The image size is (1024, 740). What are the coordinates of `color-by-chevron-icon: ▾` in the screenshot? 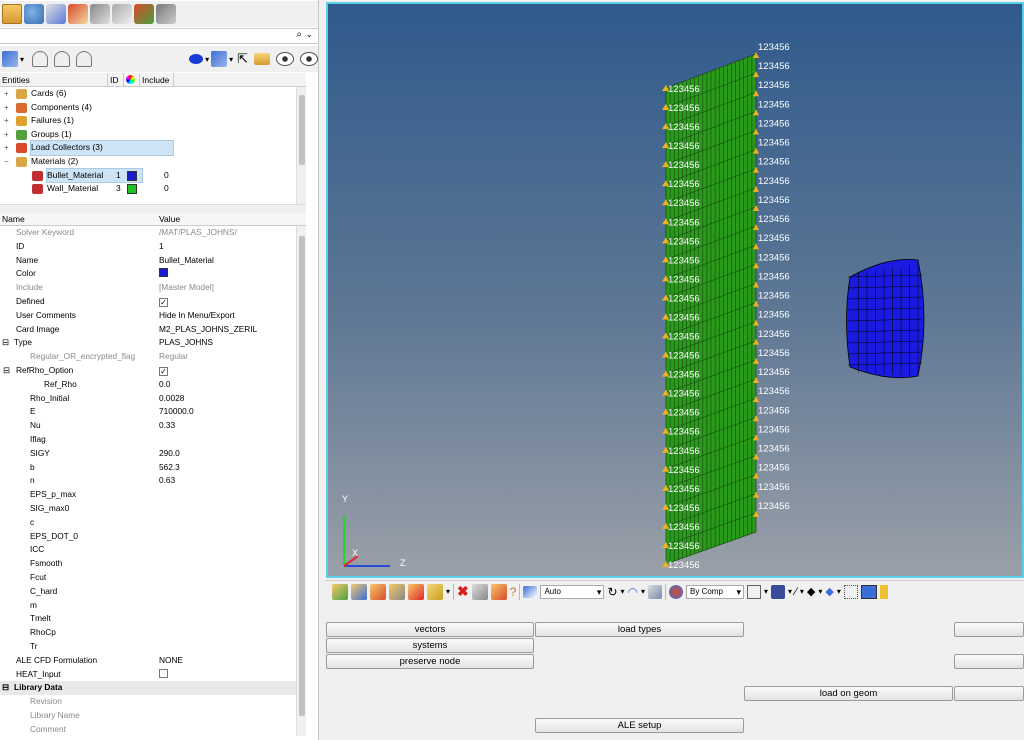 It's located at (207, 59).